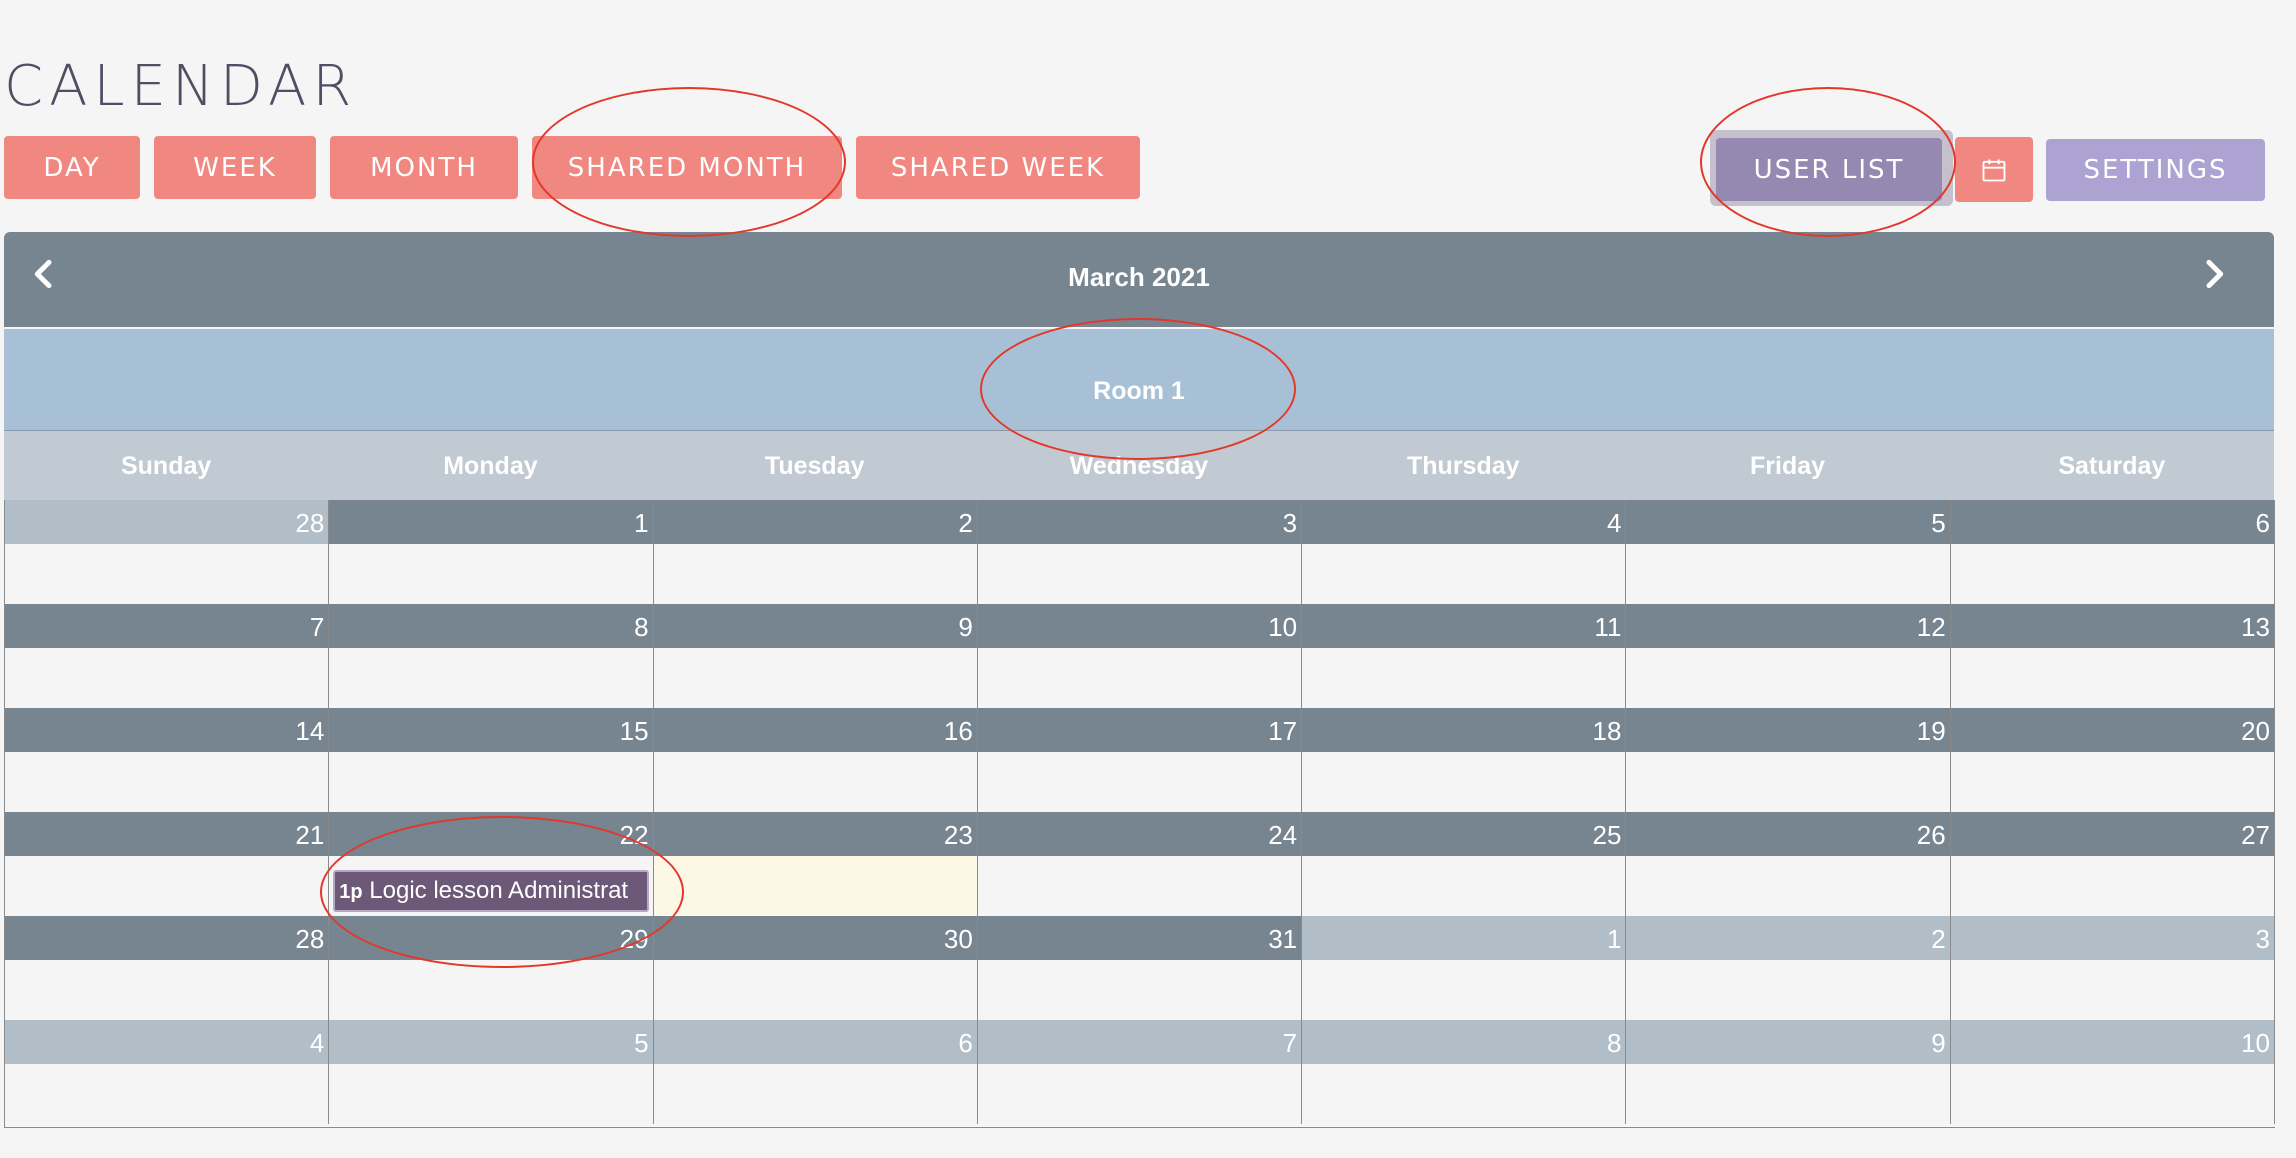  I want to click on day-number: 17, so click(1139, 730).